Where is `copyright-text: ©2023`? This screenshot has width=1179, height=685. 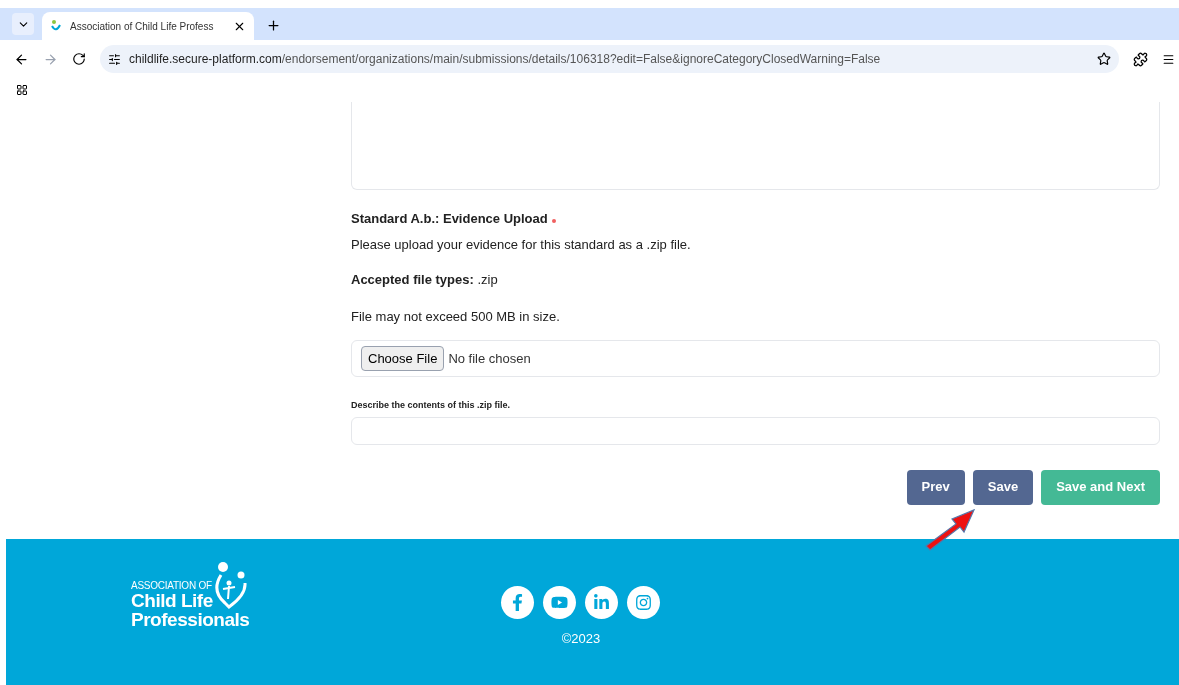 copyright-text: ©2023 is located at coordinates (581, 639).